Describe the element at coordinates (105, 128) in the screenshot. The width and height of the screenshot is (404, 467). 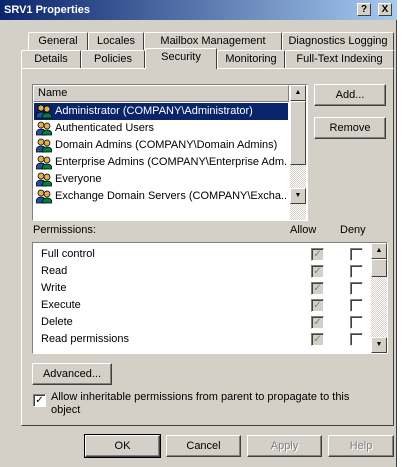
I see `user-name: Authenticated Users` at that location.